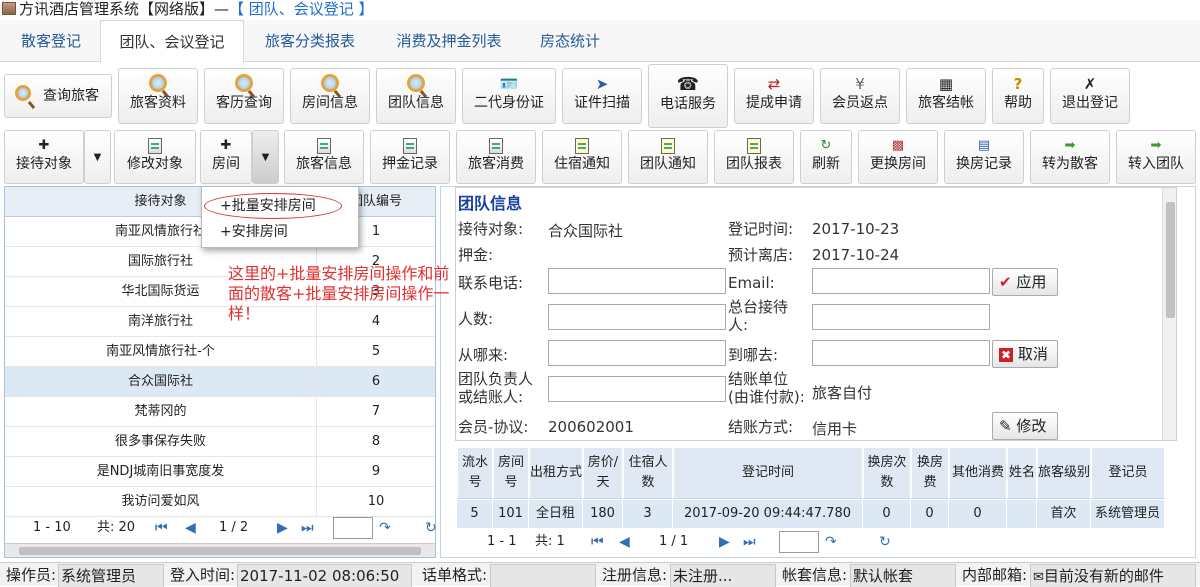 This screenshot has width=1200, height=587. I want to click on add-room-button: ✚ 房间, so click(226, 157).